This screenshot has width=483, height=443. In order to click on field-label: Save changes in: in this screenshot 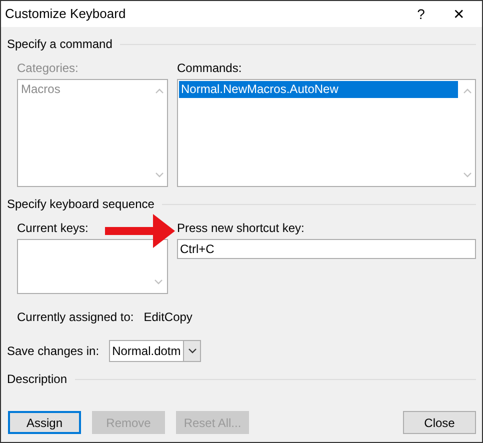, I will do `click(53, 351)`.